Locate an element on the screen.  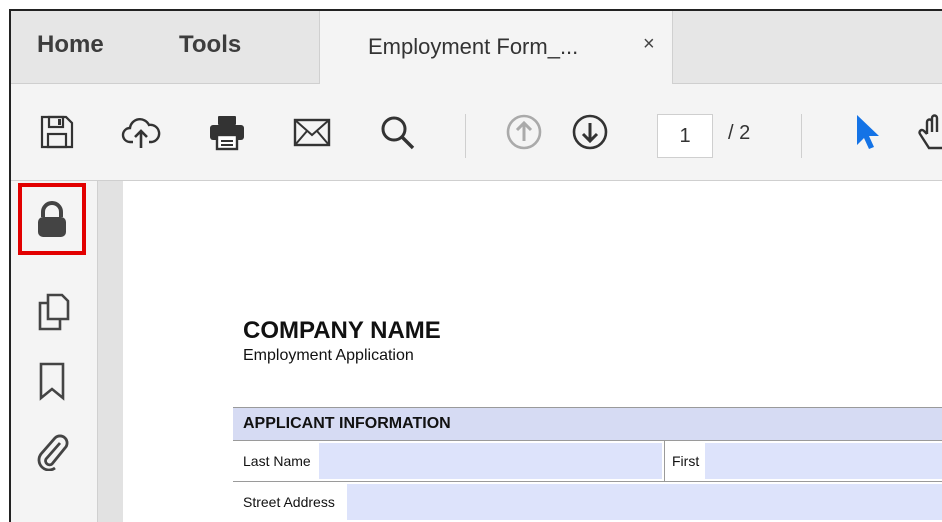
print-icon is located at coordinates (227, 132).